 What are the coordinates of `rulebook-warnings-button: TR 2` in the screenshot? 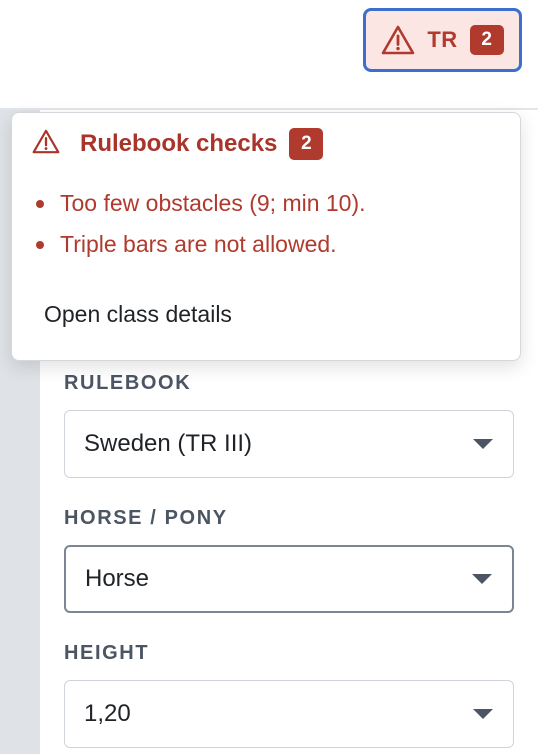 It's located at (442, 40).